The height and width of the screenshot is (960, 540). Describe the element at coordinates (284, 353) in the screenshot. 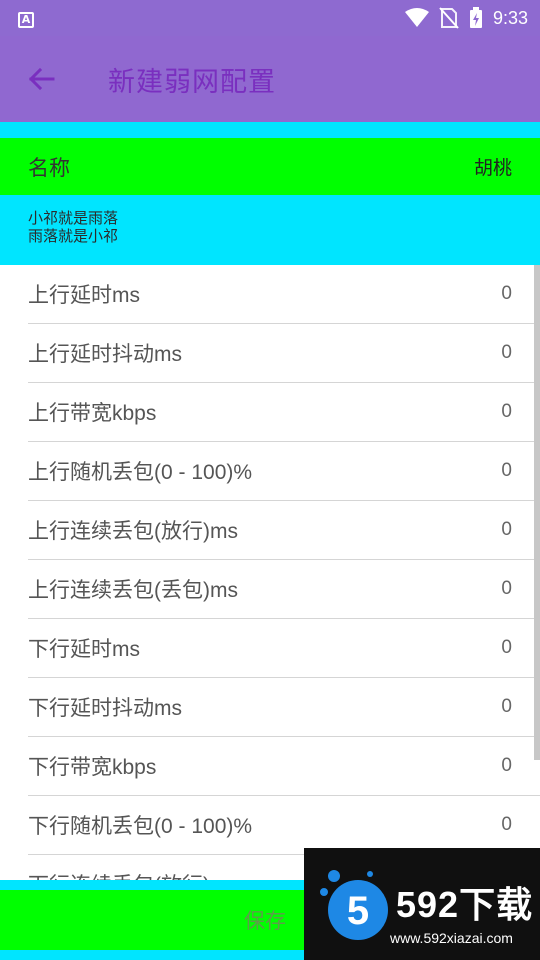

I see `setting-uplink-jitter: 上行延时抖动ms 0` at that location.